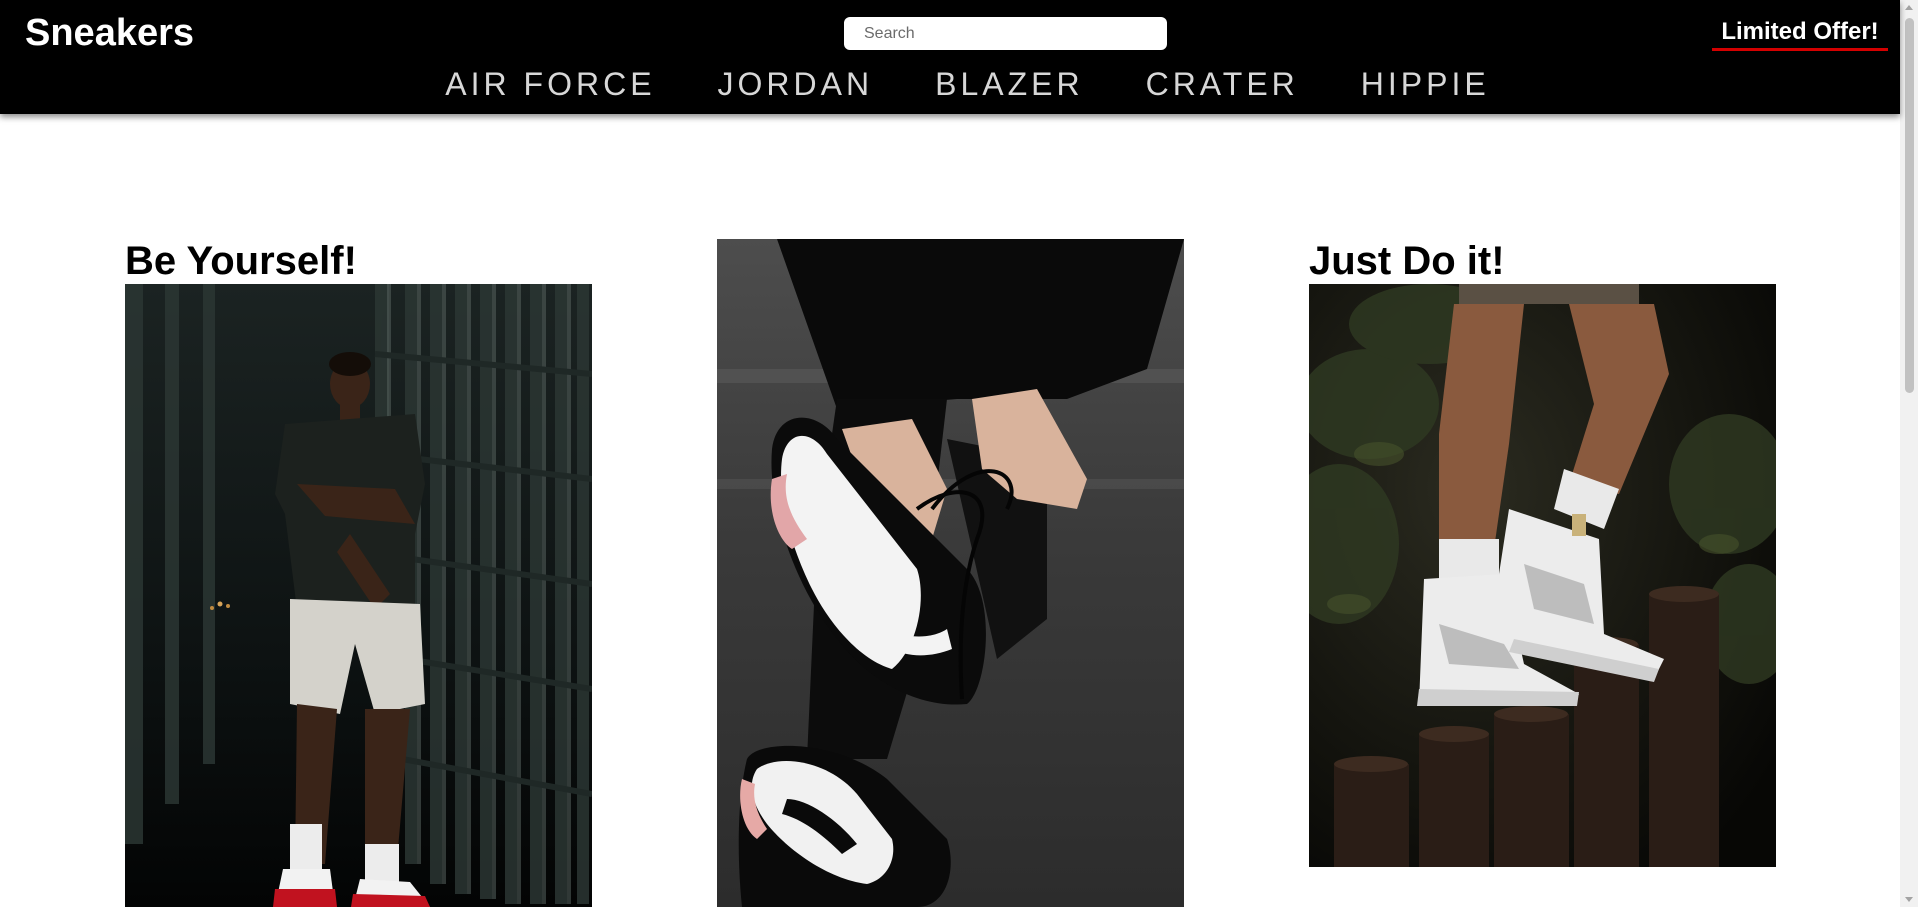  Describe the element at coordinates (241, 261) in the screenshot. I see `card-title-be-yourself: Be Yourself!` at that location.